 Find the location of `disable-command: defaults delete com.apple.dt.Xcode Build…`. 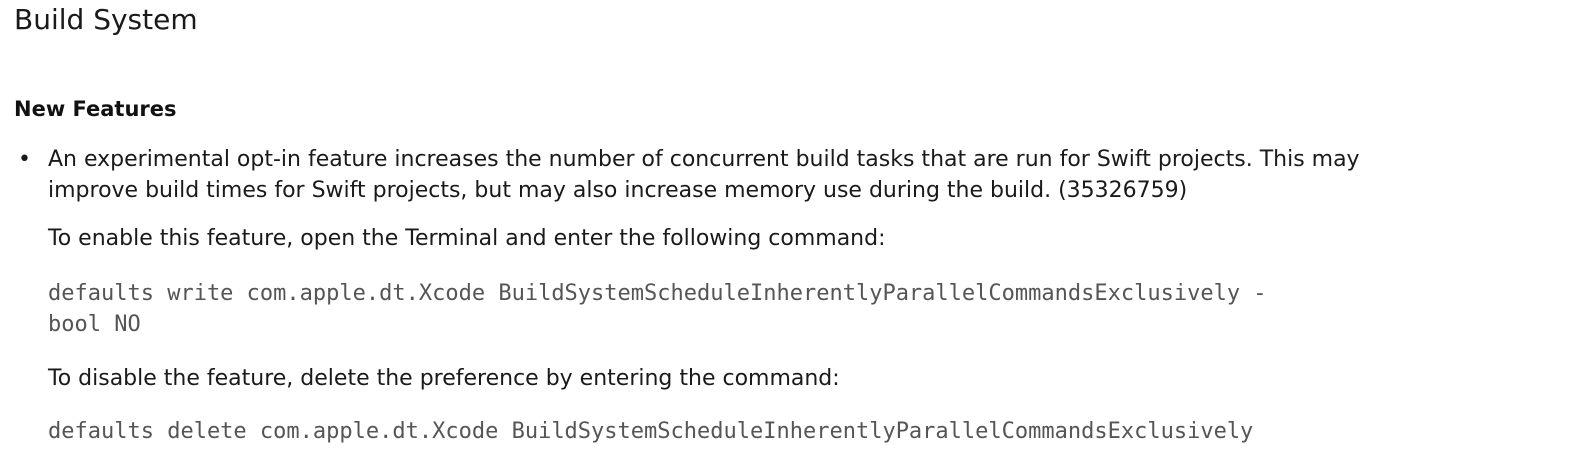

disable-command: defaults delete com.apple.dt.Xcode Build… is located at coordinates (651, 431).